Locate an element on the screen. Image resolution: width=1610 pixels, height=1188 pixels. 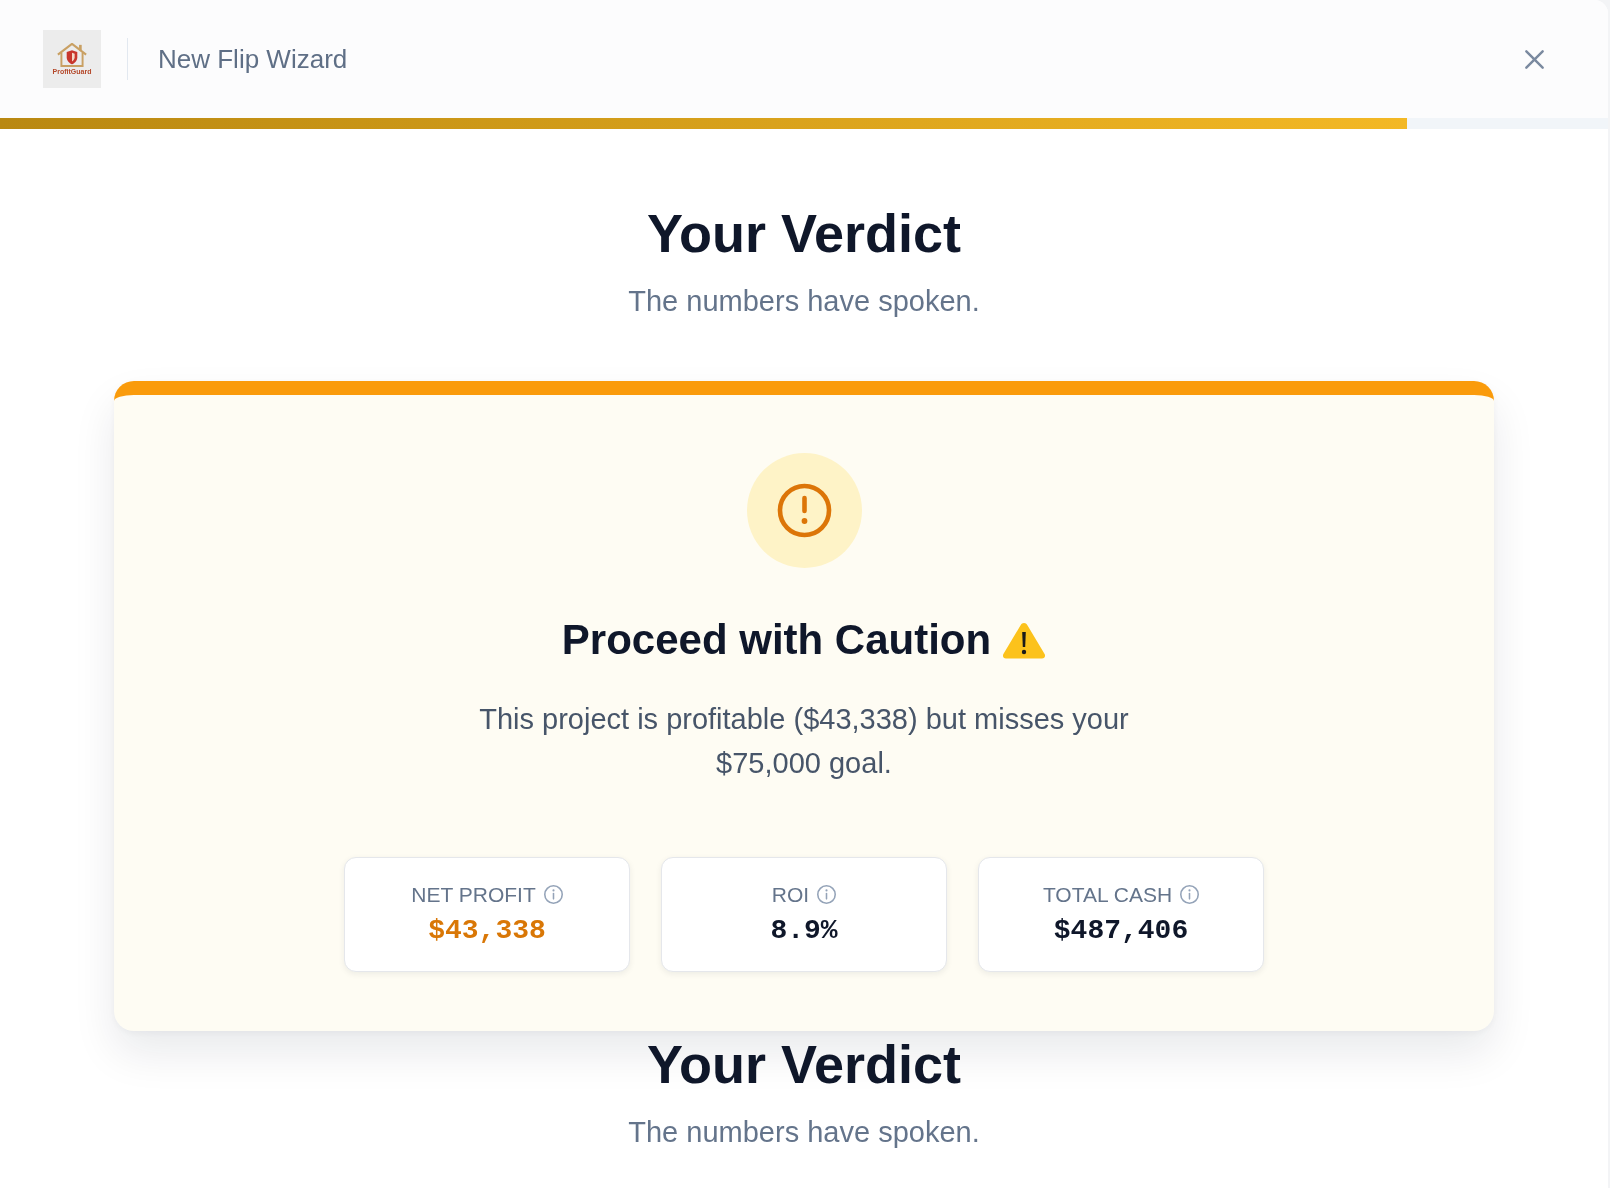
warning-icon is located at coordinates (1024, 640).